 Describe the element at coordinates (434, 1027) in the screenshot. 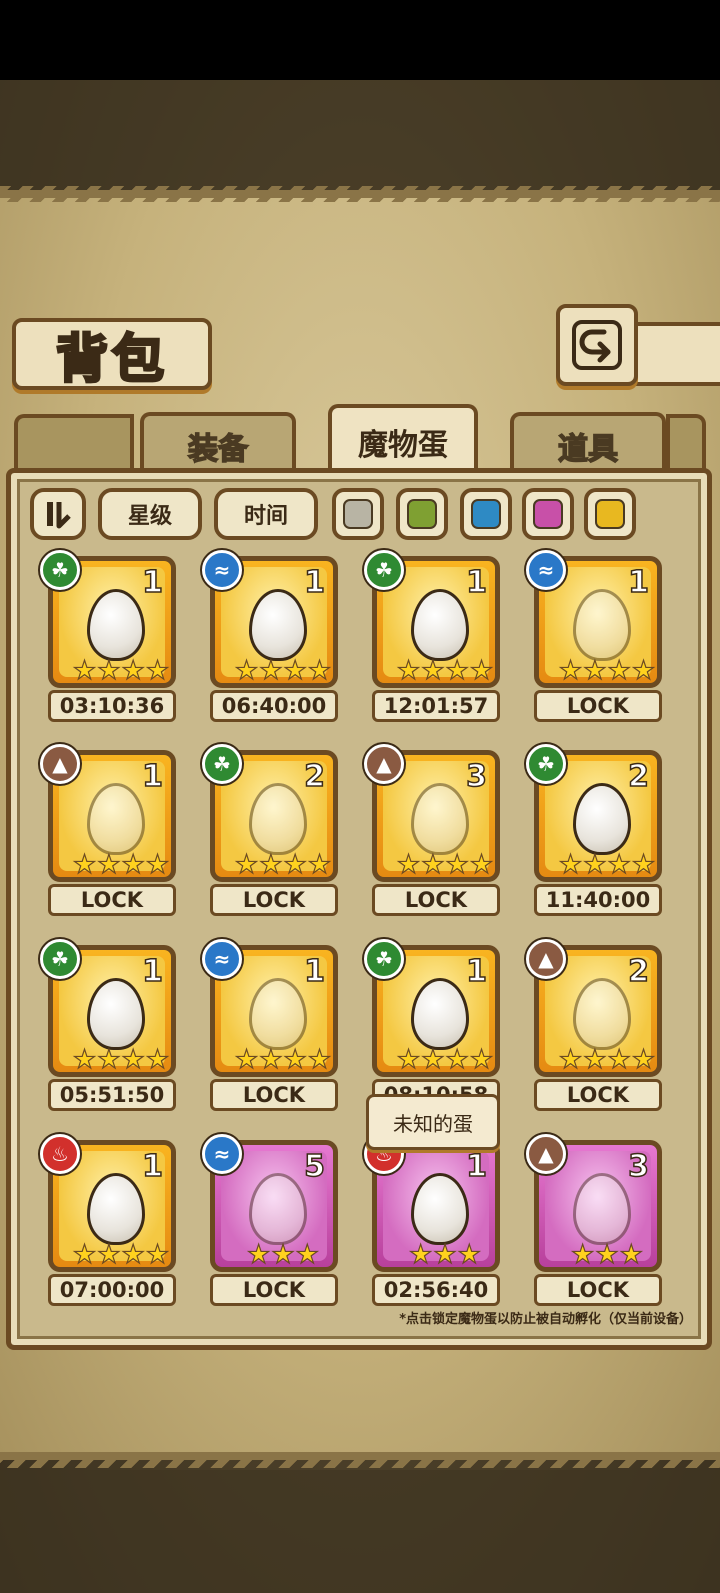

I see `egg-card: 1★★★★☘08:10:58` at that location.